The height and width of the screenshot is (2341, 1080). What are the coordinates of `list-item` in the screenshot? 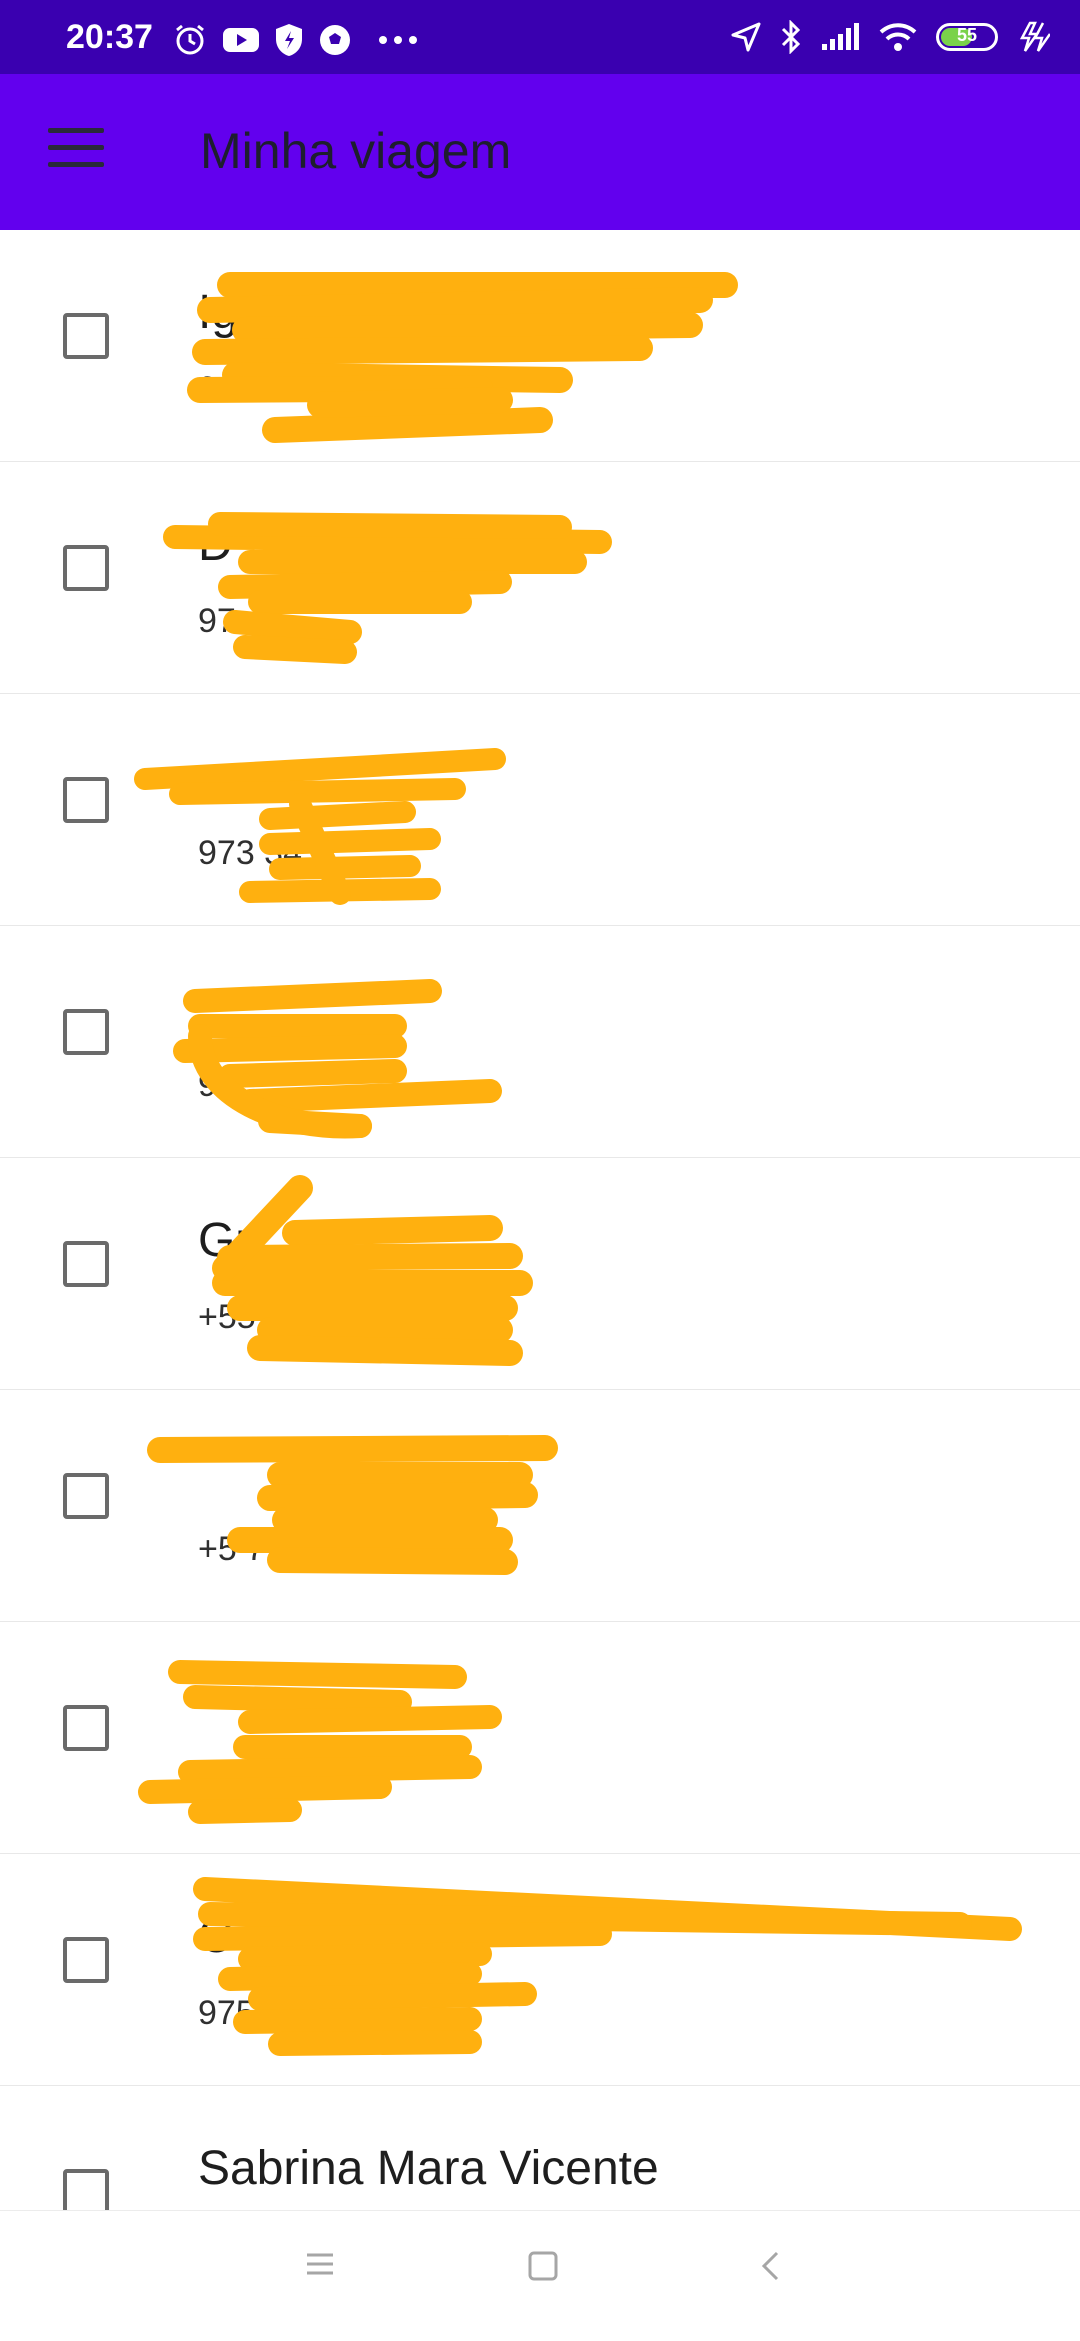 It's located at (540, 1738).